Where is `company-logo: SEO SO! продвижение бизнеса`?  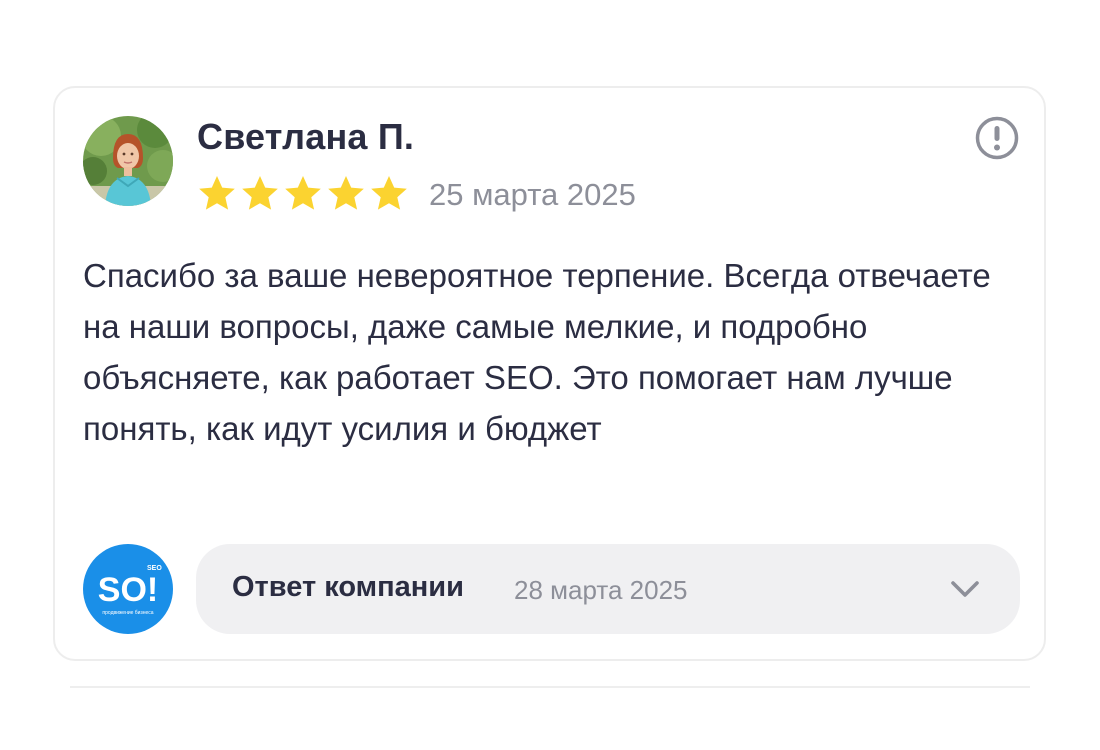
company-logo: SEO SO! продвижение бизнеса is located at coordinates (128, 589).